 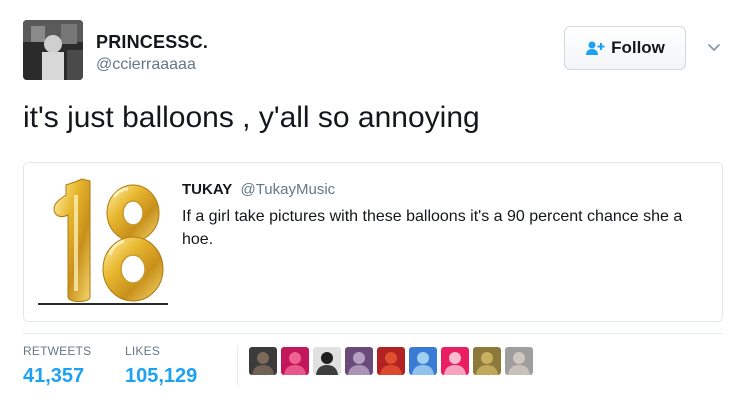 I want to click on likes-label: LIKES, so click(x=143, y=351).